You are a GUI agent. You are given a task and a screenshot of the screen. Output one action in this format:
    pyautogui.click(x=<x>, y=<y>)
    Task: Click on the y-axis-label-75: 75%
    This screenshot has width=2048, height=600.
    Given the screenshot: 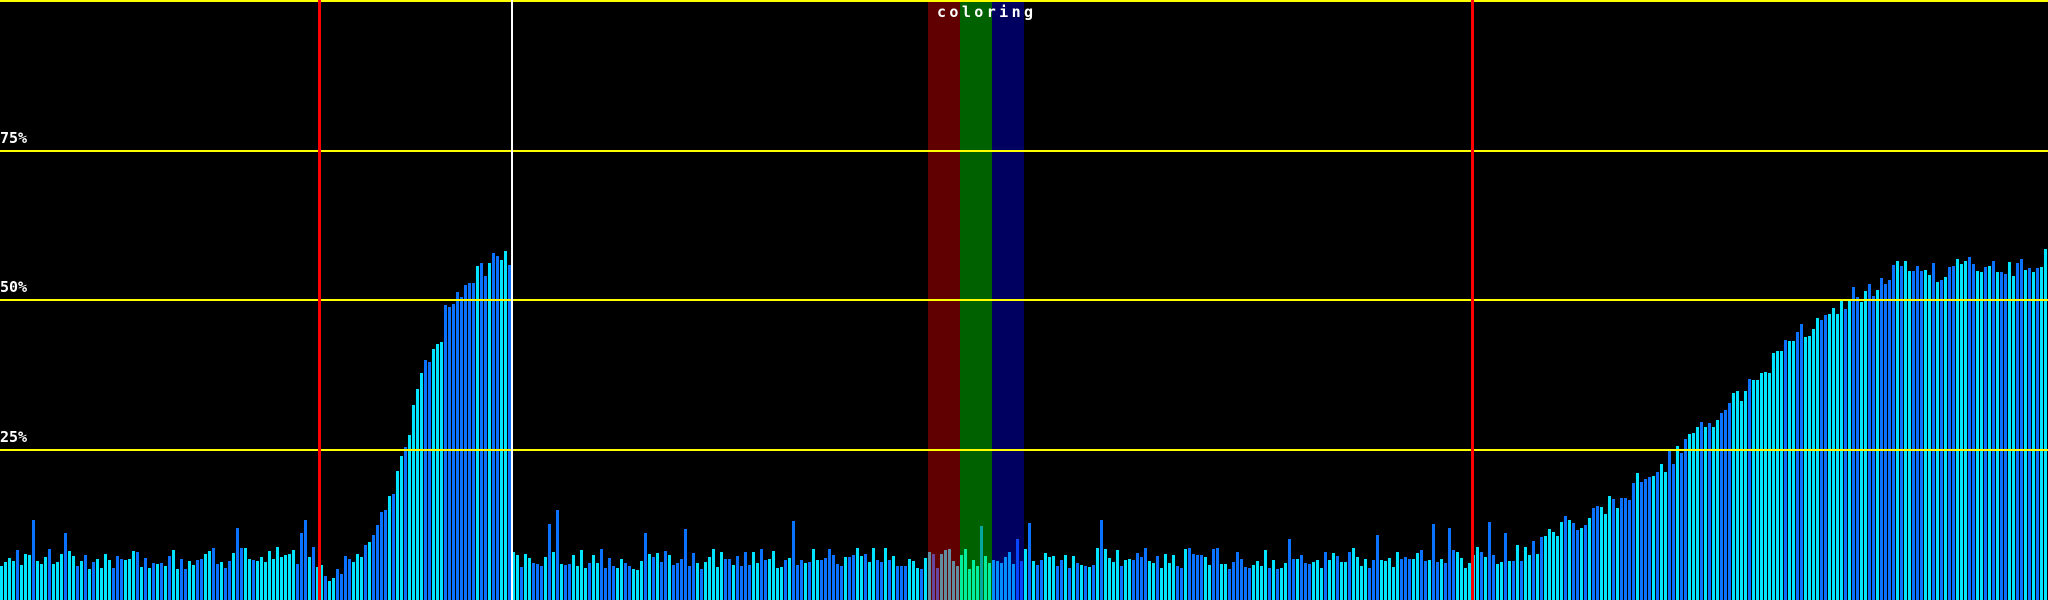 What is the action you would take?
    pyautogui.click(x=14, y=137)
    